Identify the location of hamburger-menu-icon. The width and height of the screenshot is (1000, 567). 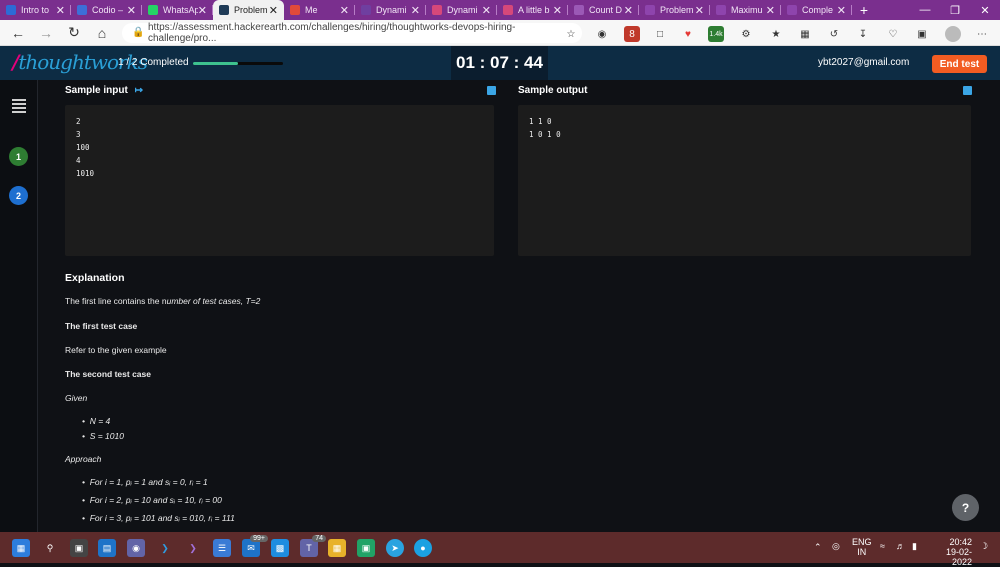
(19, 106).